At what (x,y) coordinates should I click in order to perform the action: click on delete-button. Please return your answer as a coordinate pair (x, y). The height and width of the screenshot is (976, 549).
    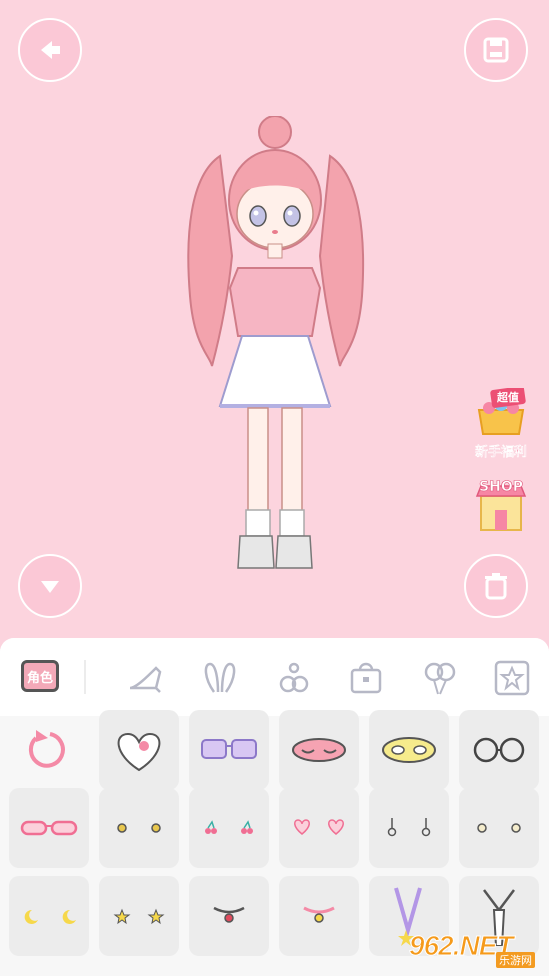
    Looking at the image, I should click on (496, 586).